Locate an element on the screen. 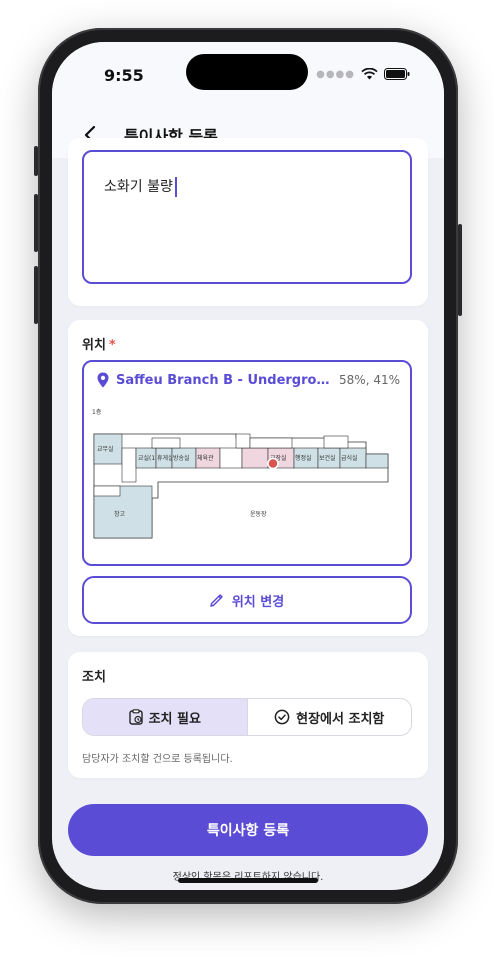 The height and width of the screenshot is (970, 494). location-label: 위치 * is located at coordinates (99, 343).